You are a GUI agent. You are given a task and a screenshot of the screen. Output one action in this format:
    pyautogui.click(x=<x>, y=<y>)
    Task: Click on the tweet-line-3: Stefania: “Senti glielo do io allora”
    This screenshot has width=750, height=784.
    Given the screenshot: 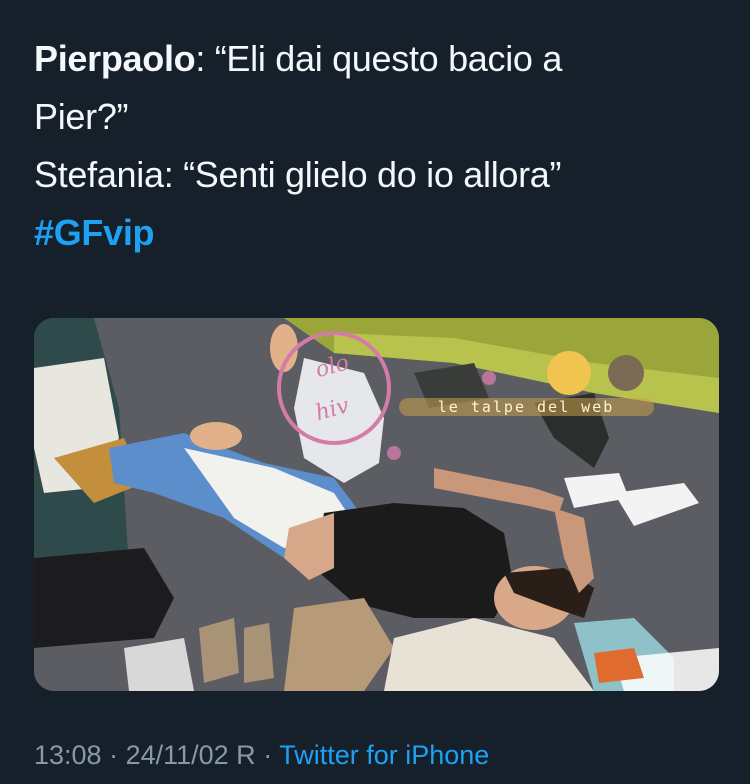 What is the action you would take?
    pyautogui.click(x=298, y=174)
    